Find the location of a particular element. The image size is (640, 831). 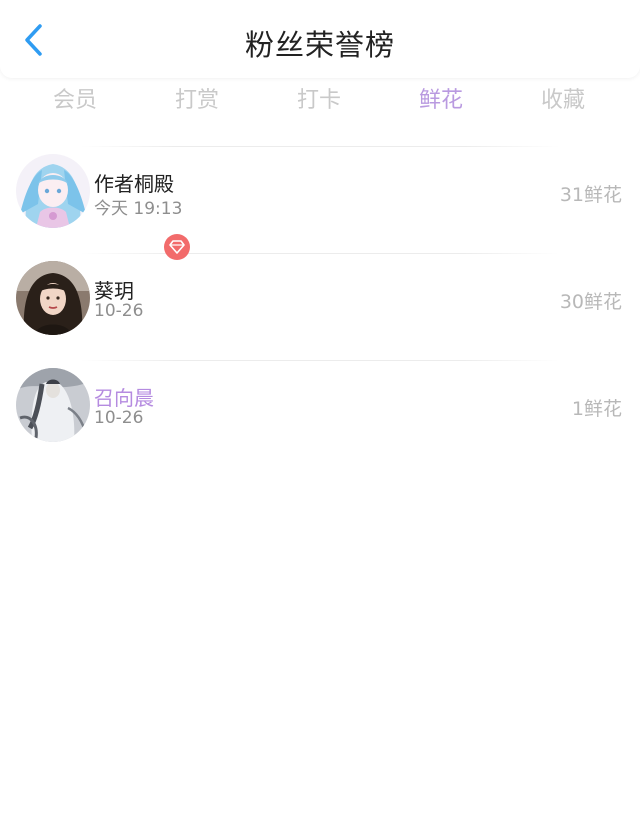

page-title: 粉丝荣誉榜 is located at coordinates (319, 45).